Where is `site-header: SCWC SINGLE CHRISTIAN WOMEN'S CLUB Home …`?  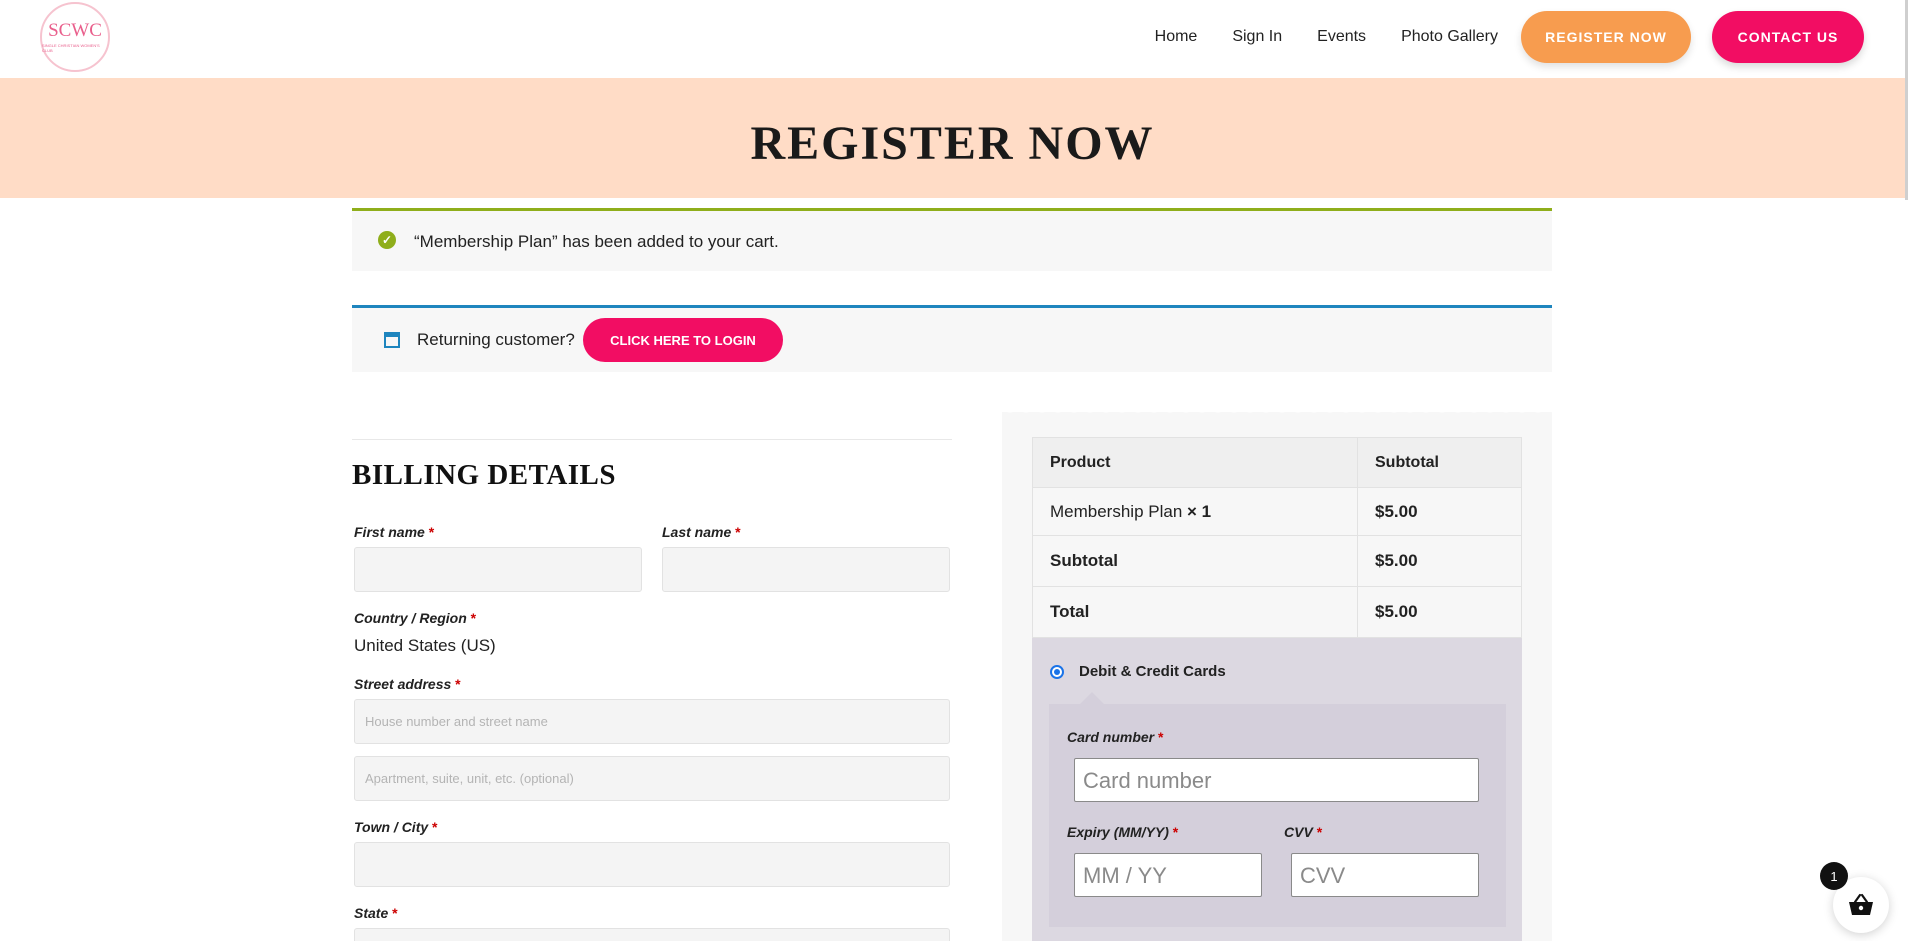 site-header: SCWC SINGLE CHRISTIAN WOMEN'S CLUB Home … is located at coordinates (954, 39).